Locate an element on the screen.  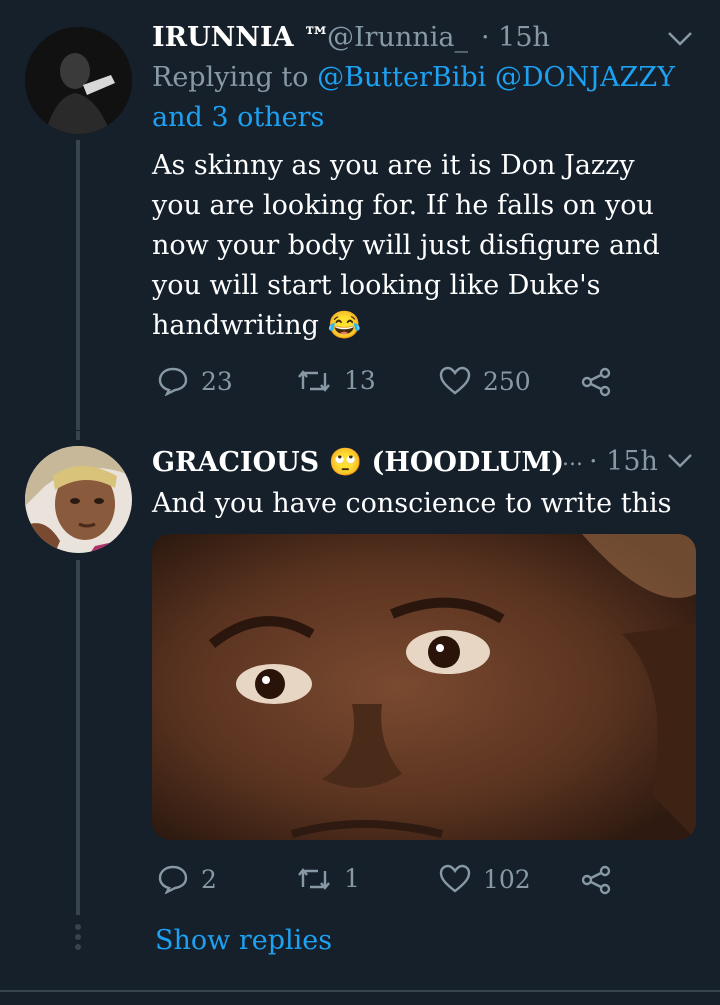
like-count: 102 is located at coordinates (507, 879).